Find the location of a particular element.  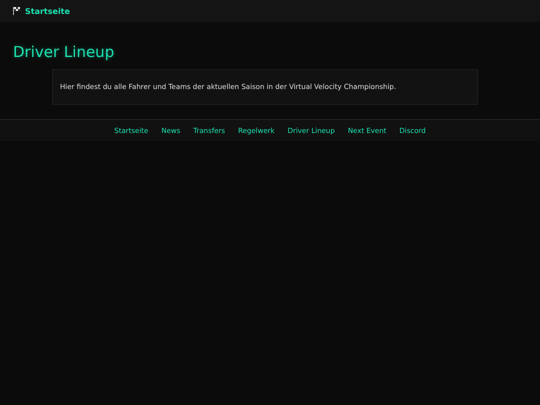

page-title: Driver Lineup is located at coordinates (64, 52).